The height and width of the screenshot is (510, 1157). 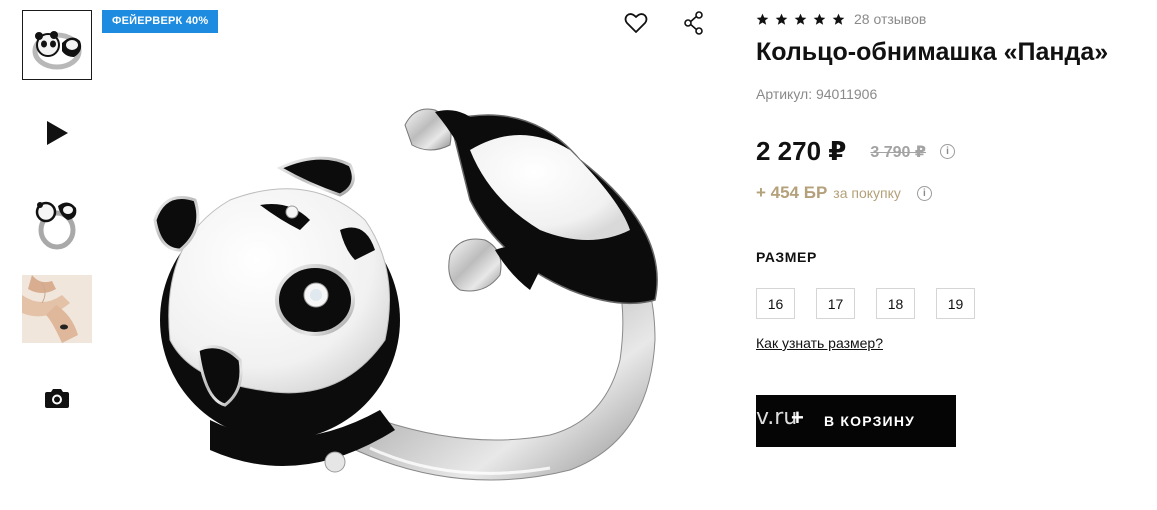 I want to click on share-icon, so click(x=693, y=23).